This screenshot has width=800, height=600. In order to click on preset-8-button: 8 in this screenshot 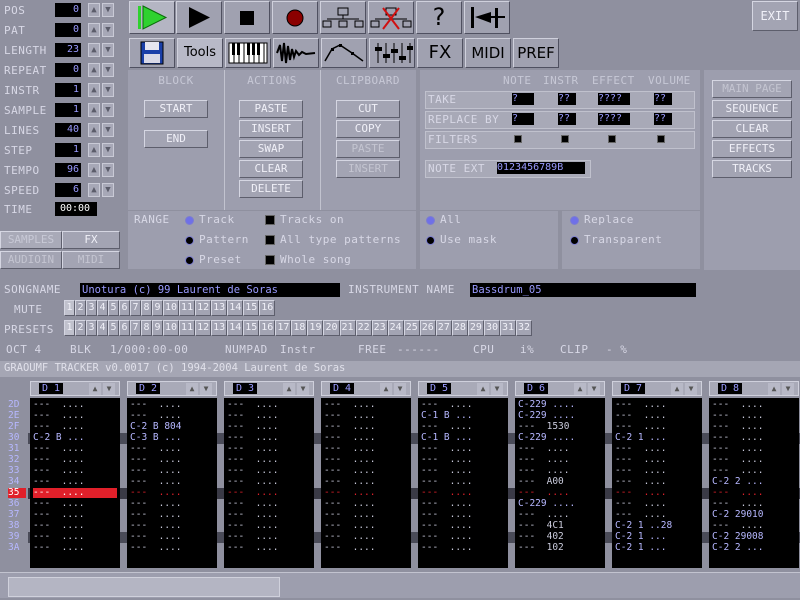, I will do `click(146, 328)`.